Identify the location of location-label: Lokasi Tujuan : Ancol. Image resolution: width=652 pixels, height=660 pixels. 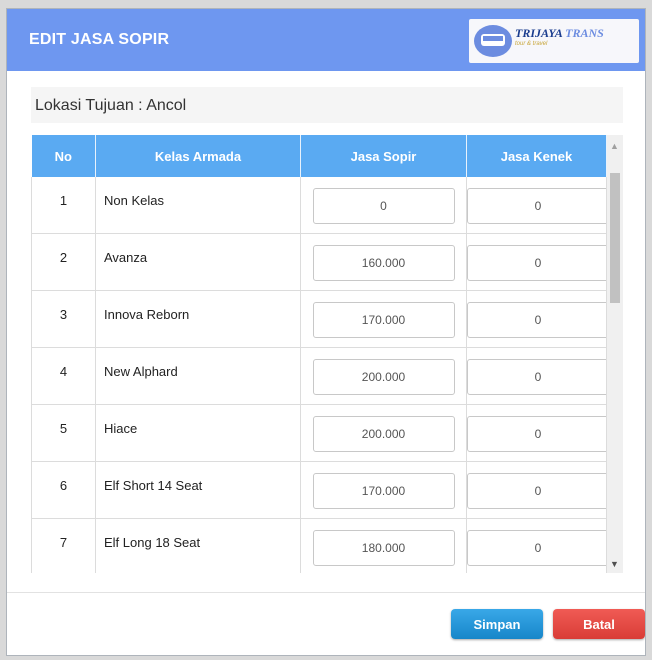
(111, 105).